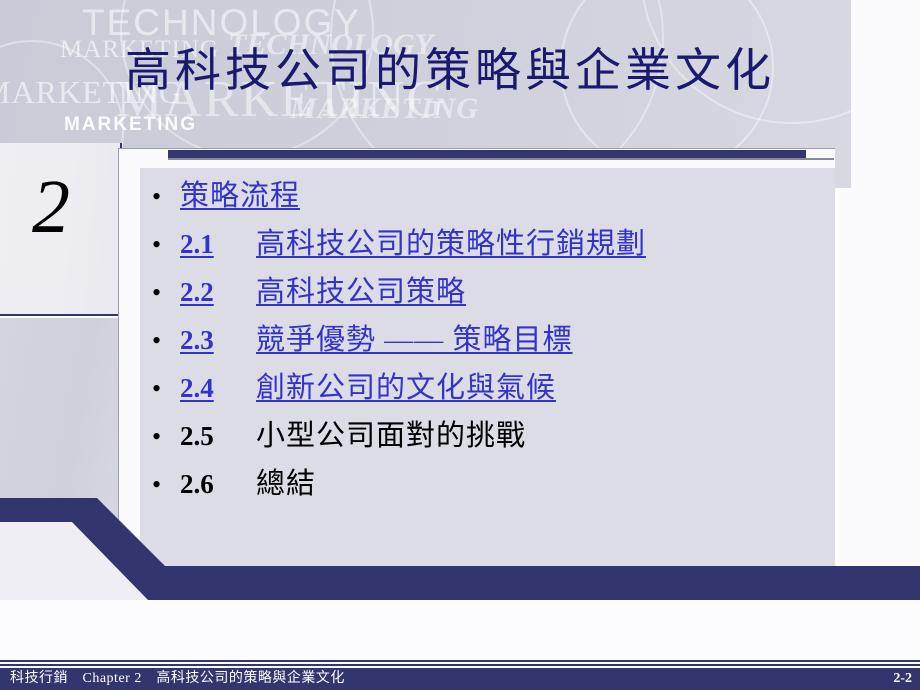  I want to click on footer-rule-top, so click(460, 661).